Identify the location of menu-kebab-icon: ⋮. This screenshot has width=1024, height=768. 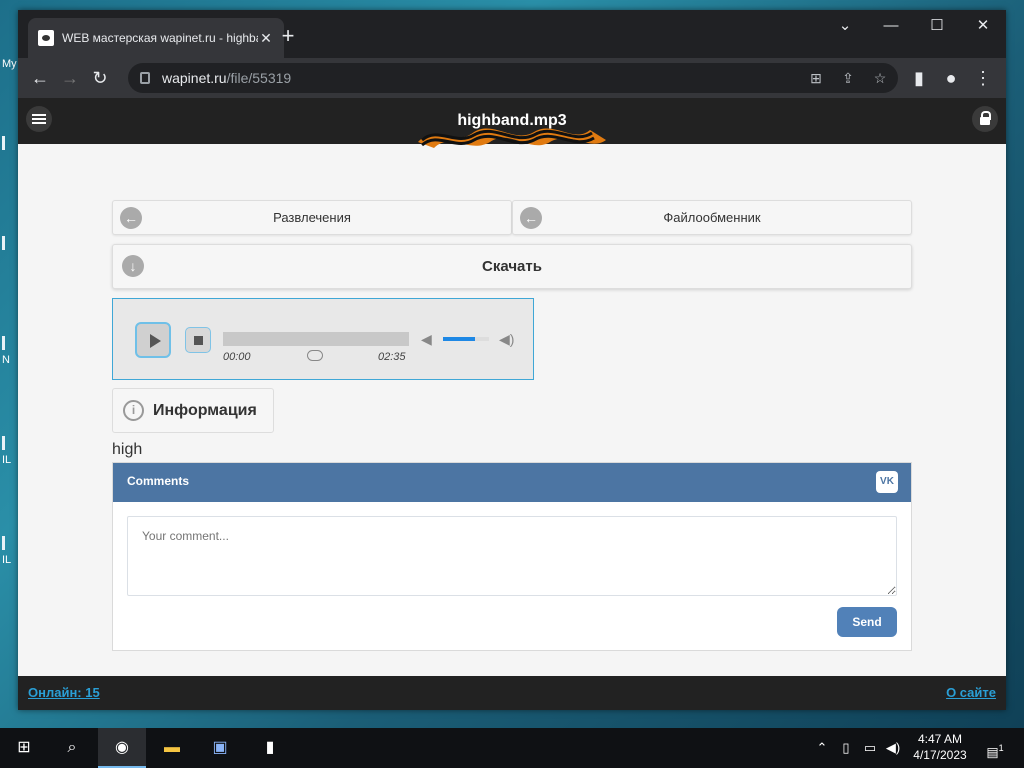
(983, 78).